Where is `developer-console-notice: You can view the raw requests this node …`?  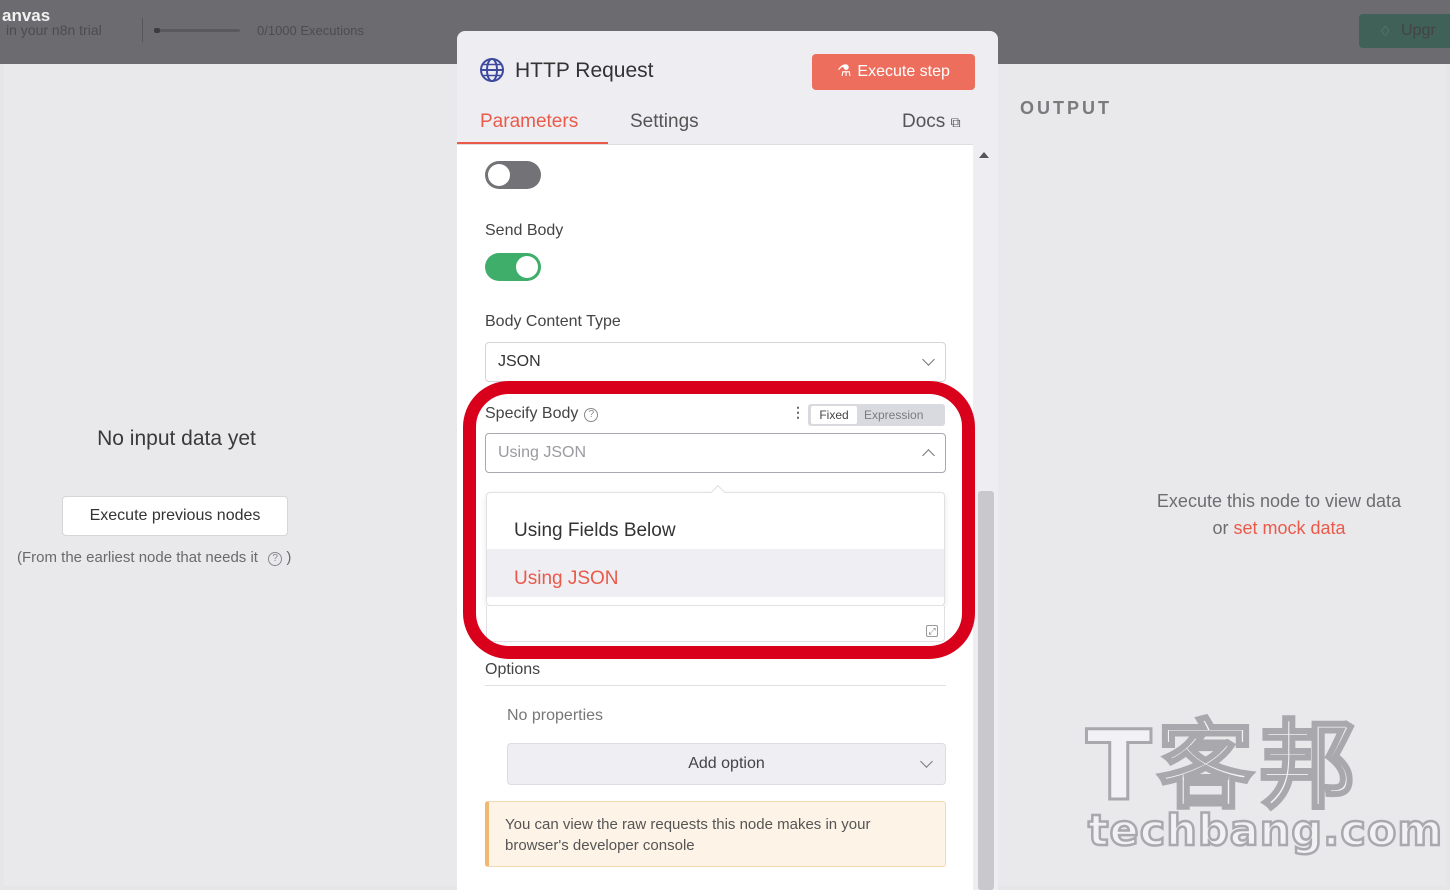
developer-console-notice: You can view the raw requests this node … is located at coordinates (715, 834).